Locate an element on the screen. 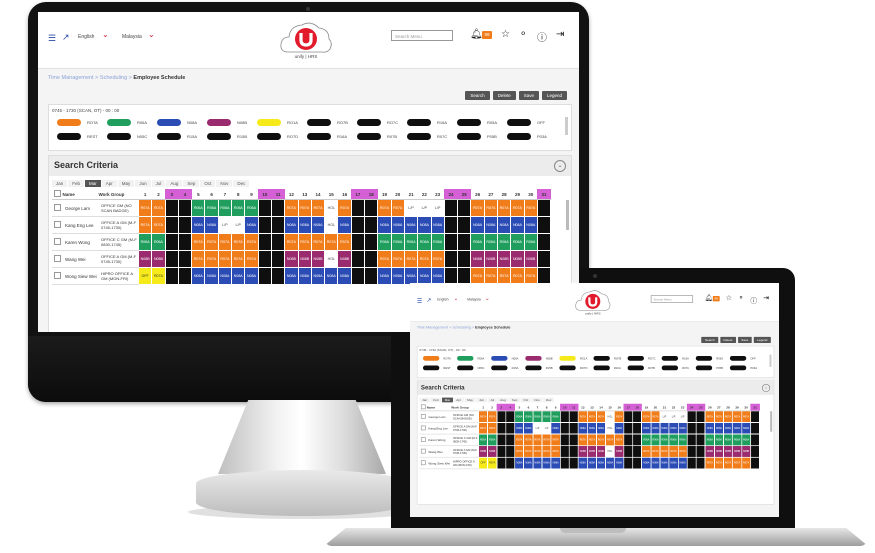 Image resolution: width=875 pixels, height=553 pixels. chevron-down-icon: ⌄ is located at coordinates (105, 34).